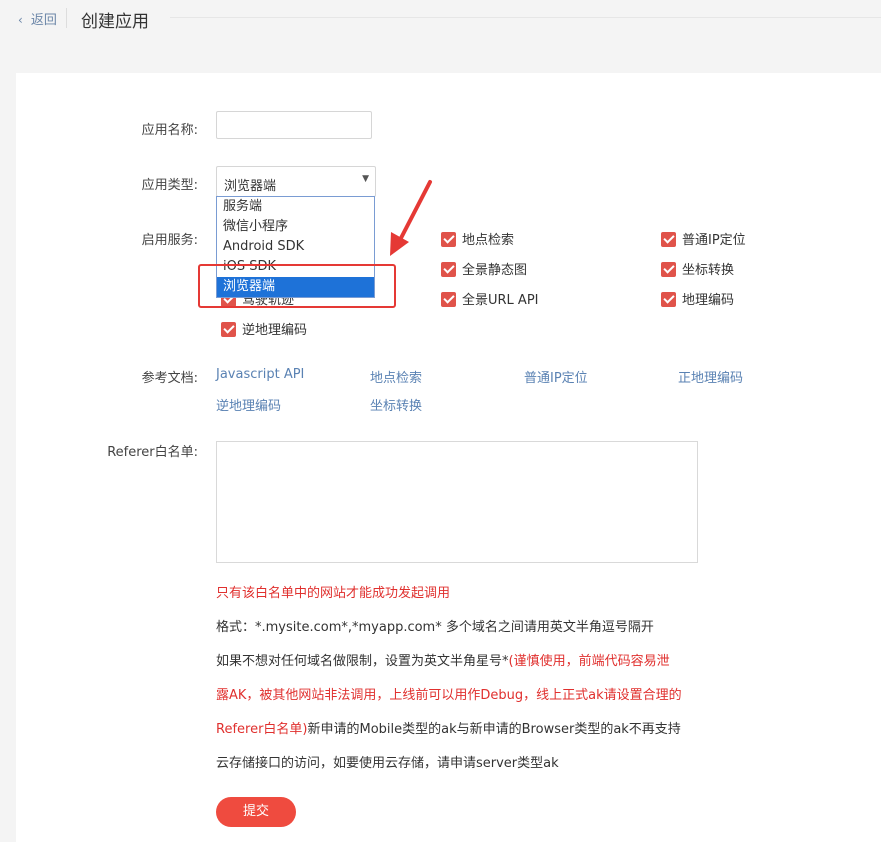  What do you see at coordinates (296, 181) in the screenshot?
I see `app-type-select: 浏览器端 ▼` at bounding box center [296, 181].